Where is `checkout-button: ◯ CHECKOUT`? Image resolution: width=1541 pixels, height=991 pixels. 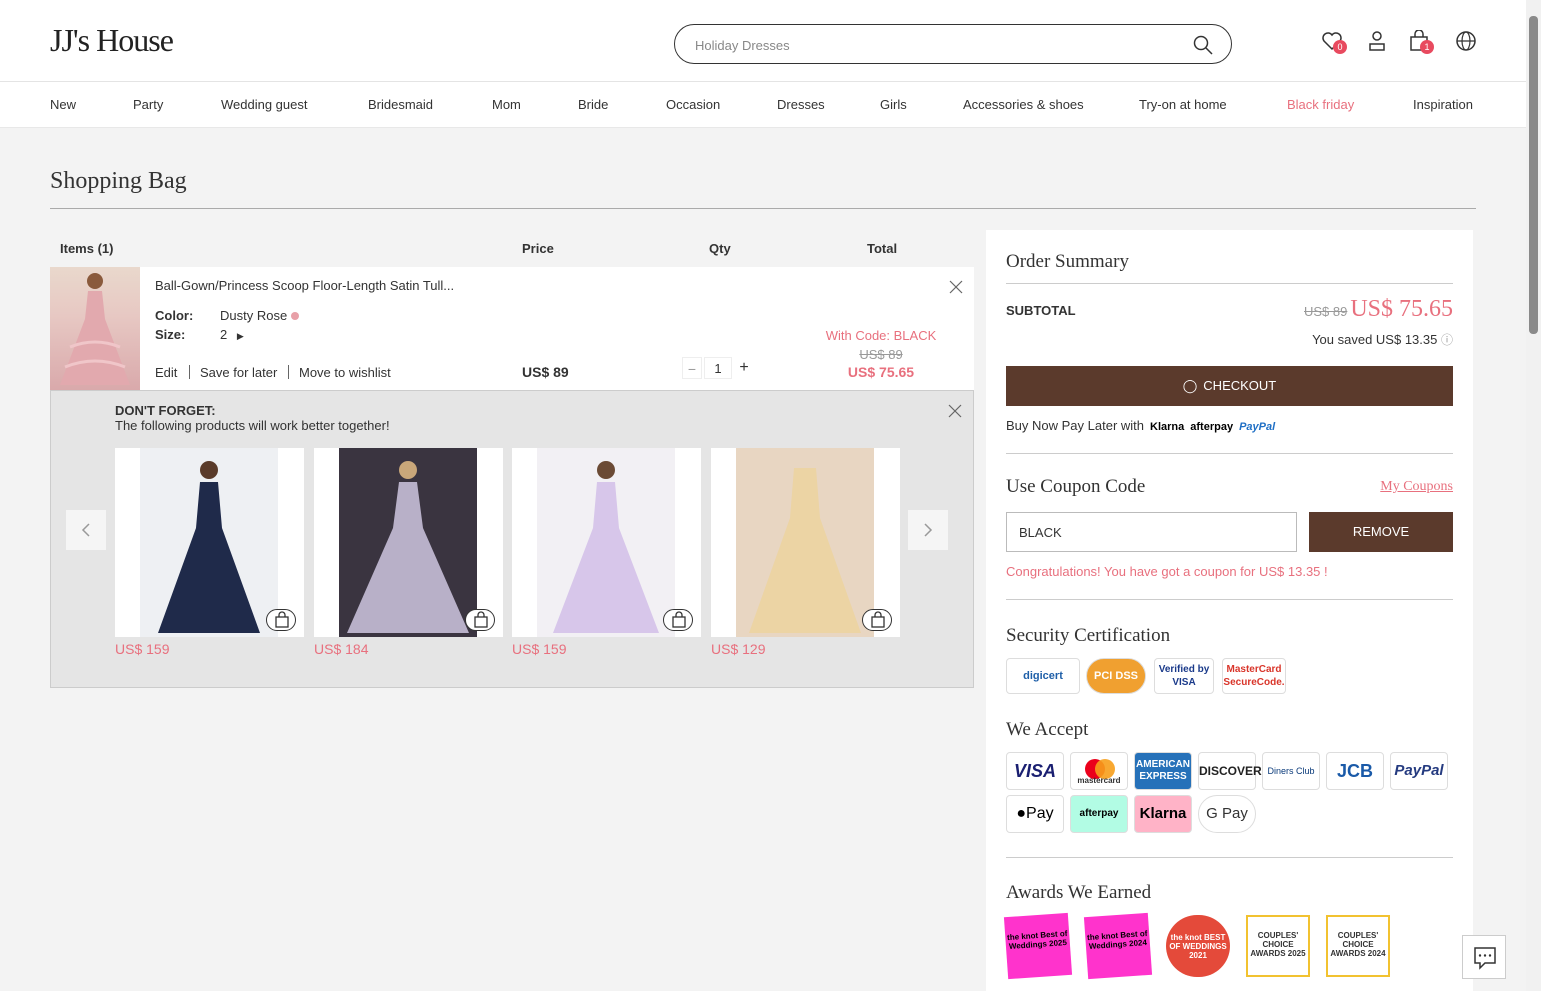 checkout-button: ◯ CHECKOUT is located at coordinates (1229, 386).